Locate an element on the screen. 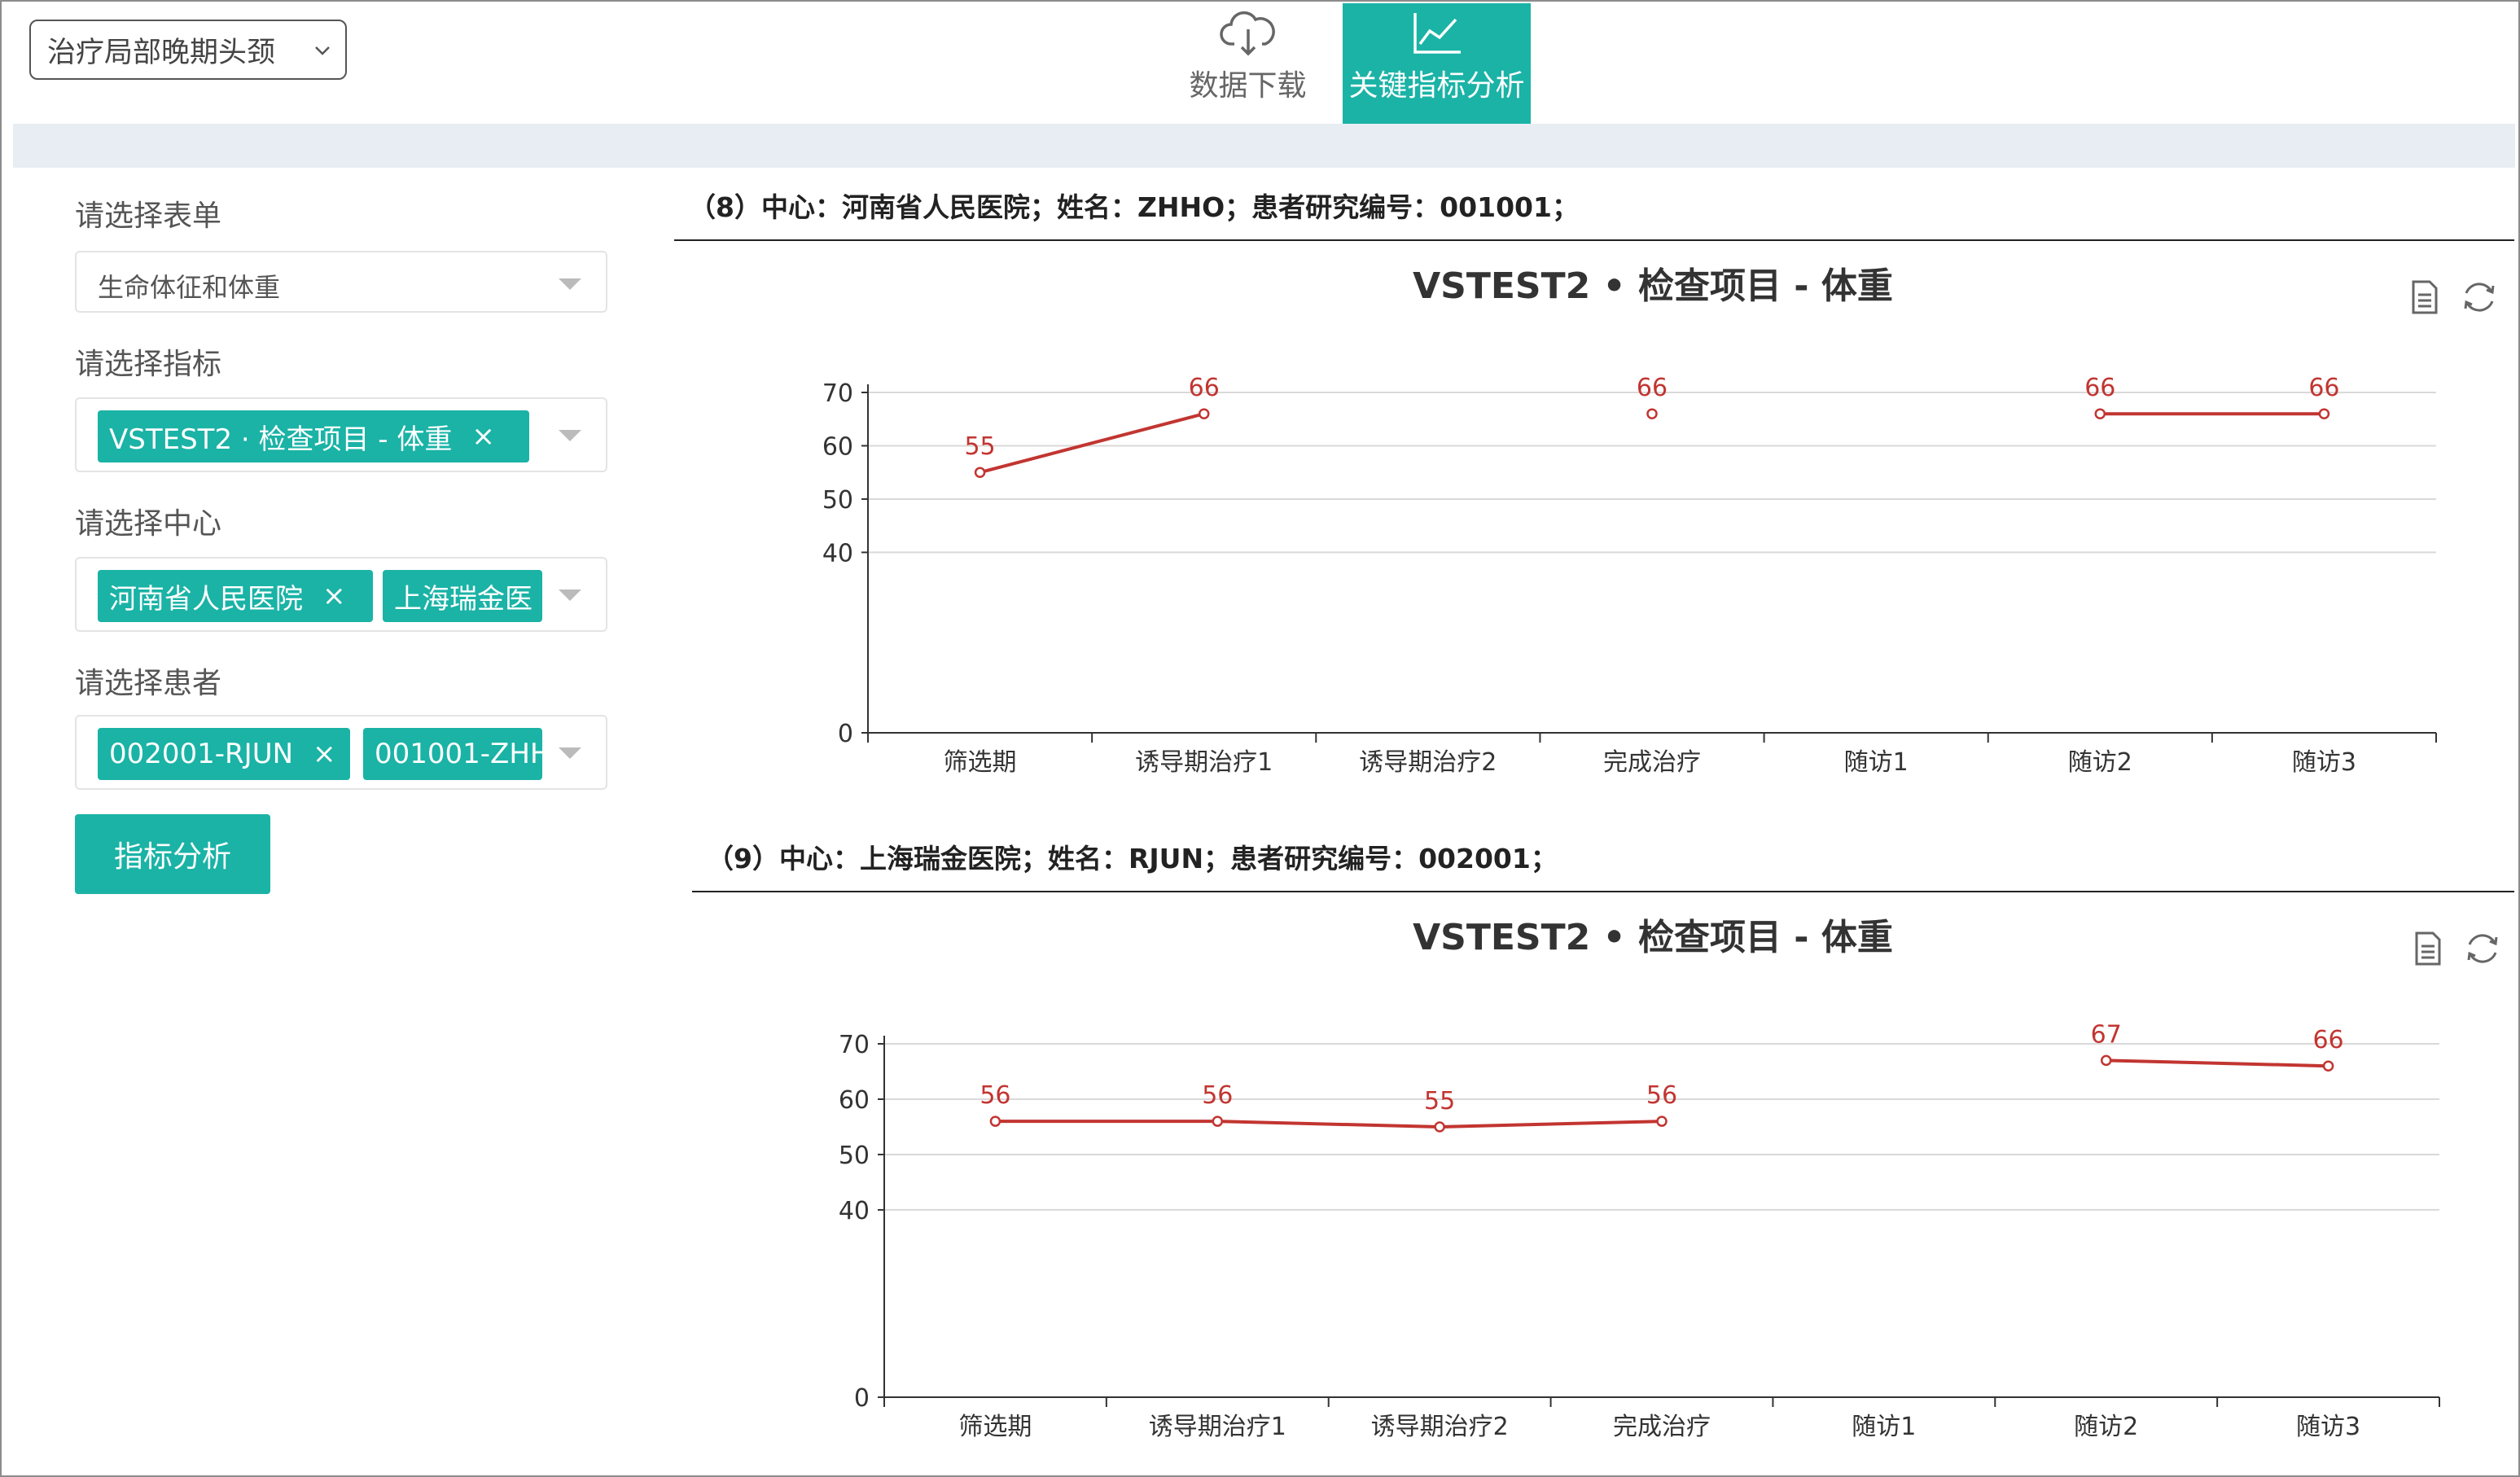 This screenshot has height=1477, width=2520. center-tag: 河南省人民医院 × is located at coordinates (236, 596).